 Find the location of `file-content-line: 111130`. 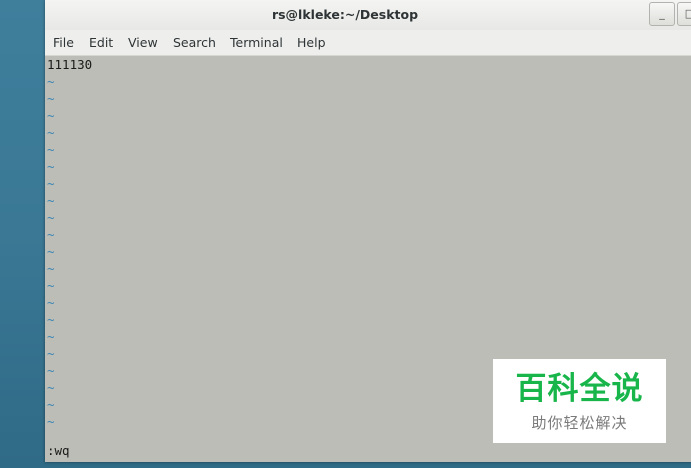

file-content-line: 111130 is located at coordinates (70, 64).